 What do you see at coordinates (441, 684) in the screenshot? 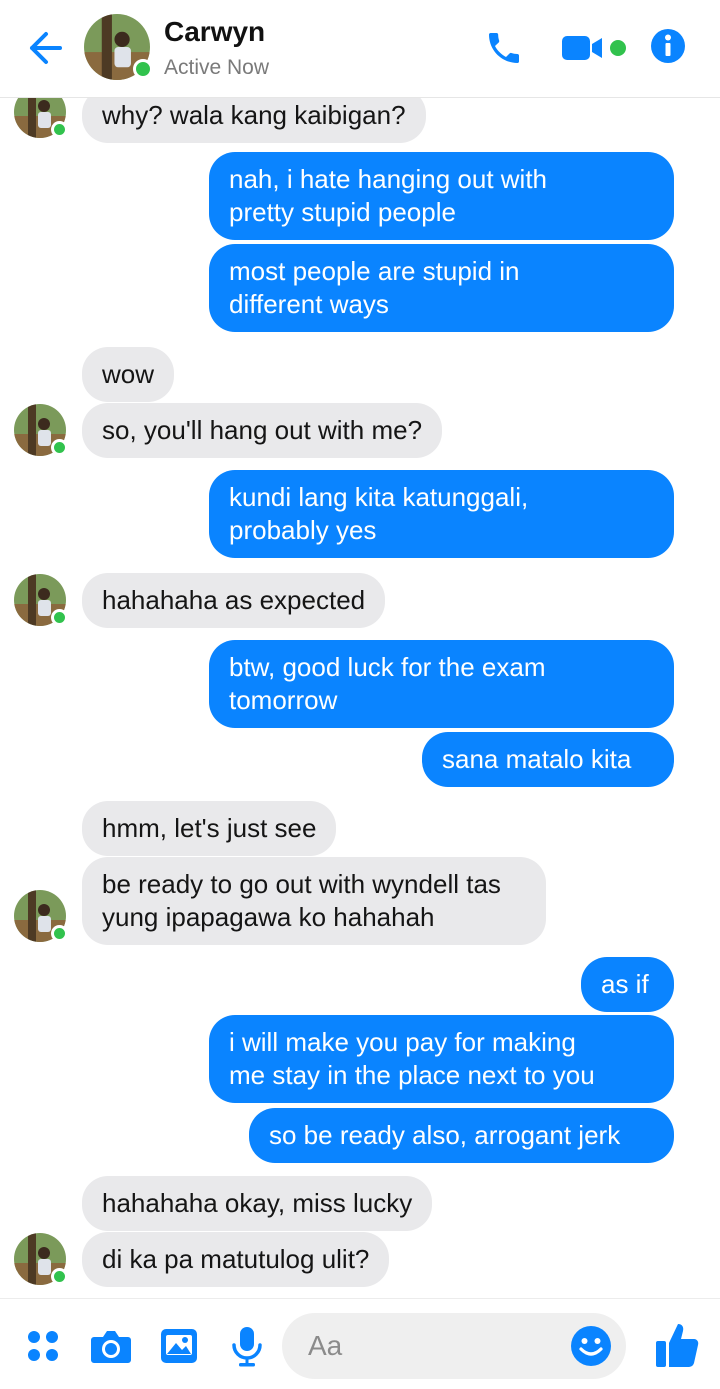
I see `message-bubble-outgoing: btw, good luck for the exam tomorrow` at bounding box center [441, 684].